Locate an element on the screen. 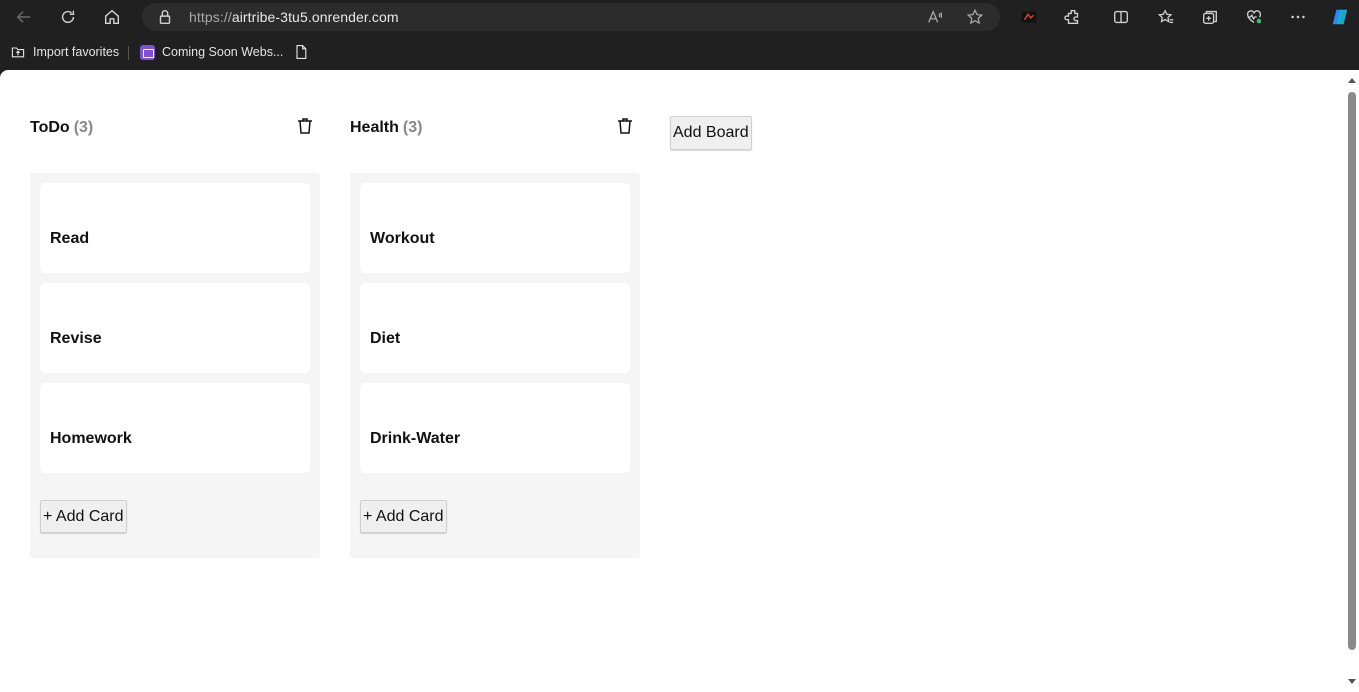 The image size is (1359, 692). scrollbar-thumb is located at coordinates (1352, 371).